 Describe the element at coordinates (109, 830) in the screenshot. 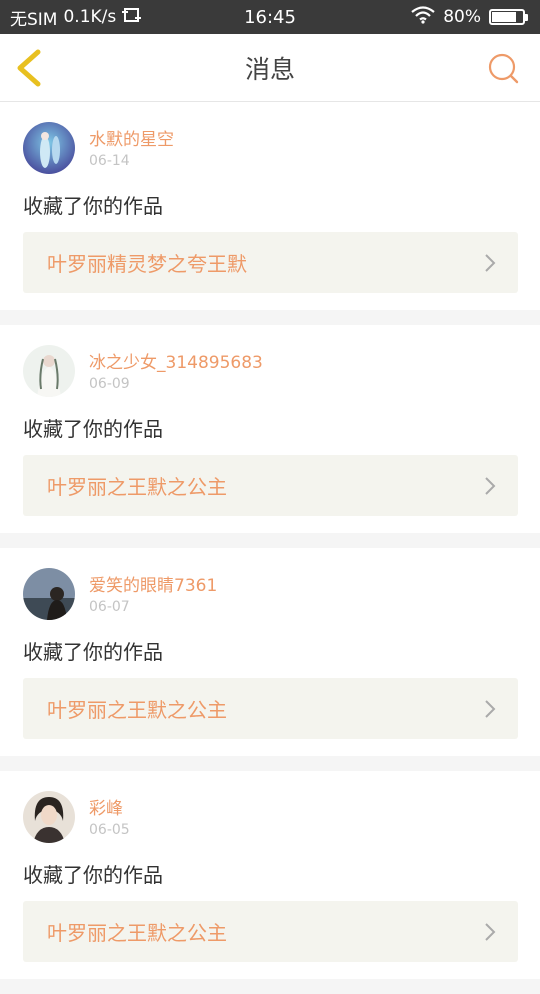

I see `message-date: 06-05` at that location.